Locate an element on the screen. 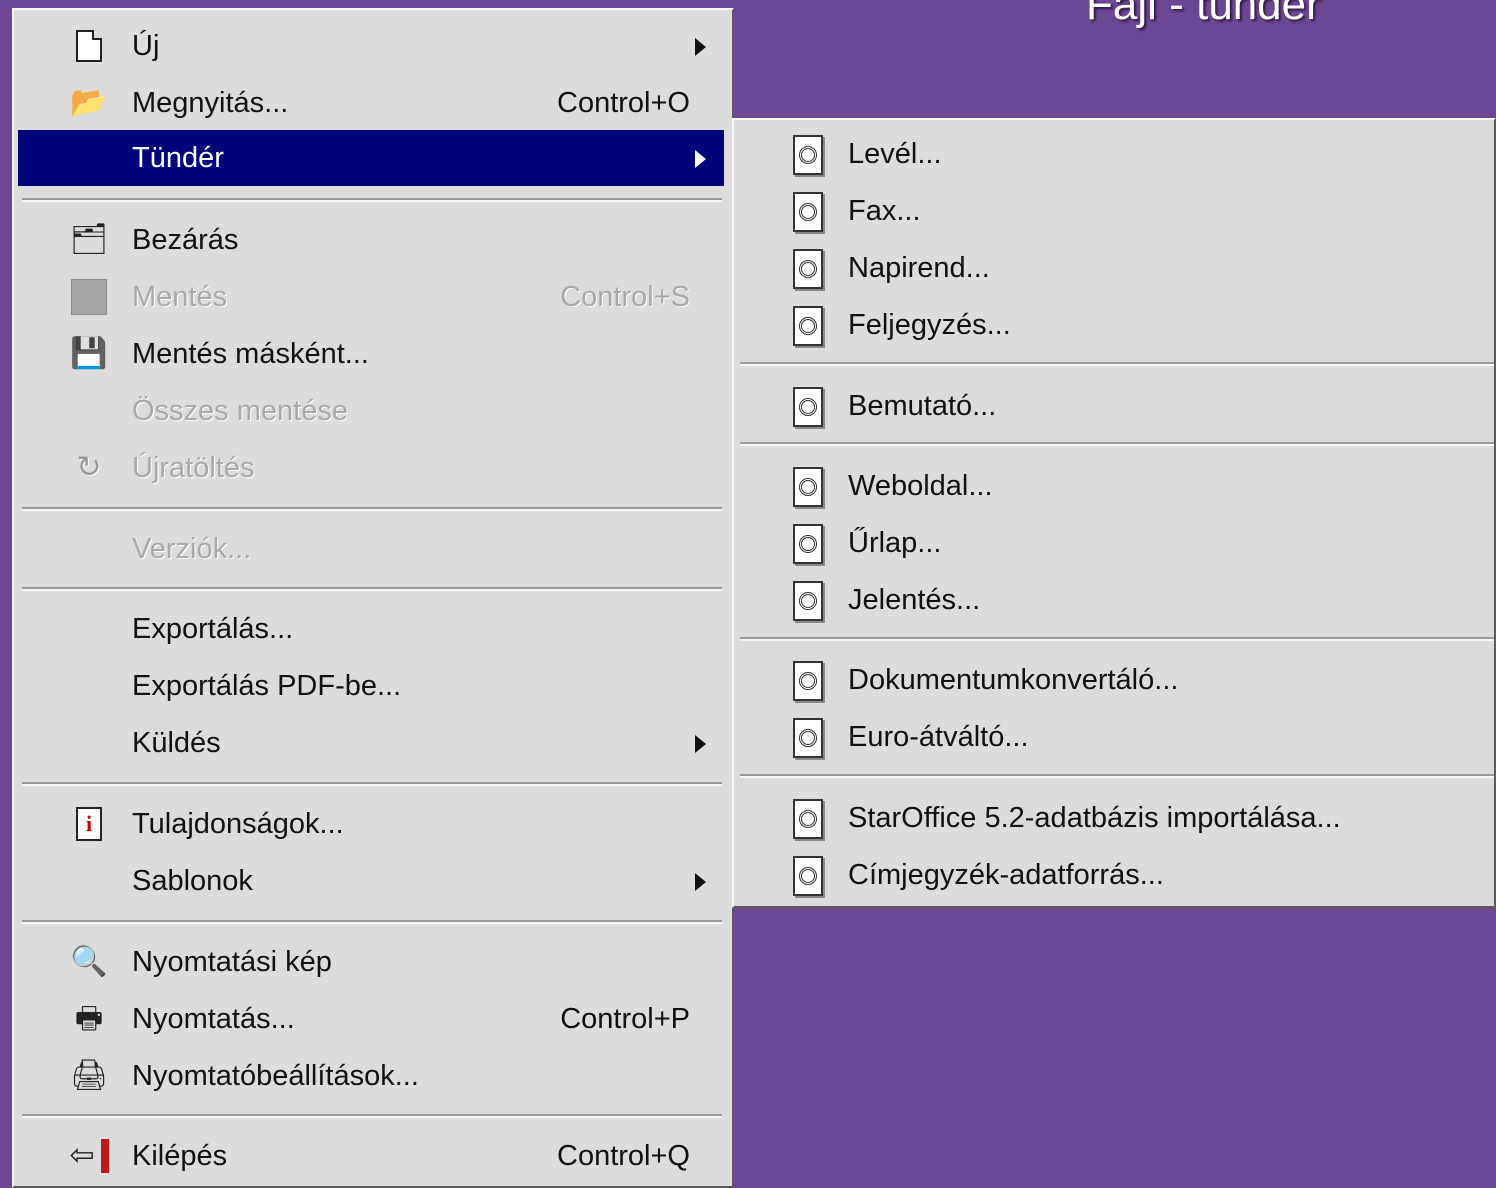  save-as-icon: 💾 is located at coordinates (89, 353).